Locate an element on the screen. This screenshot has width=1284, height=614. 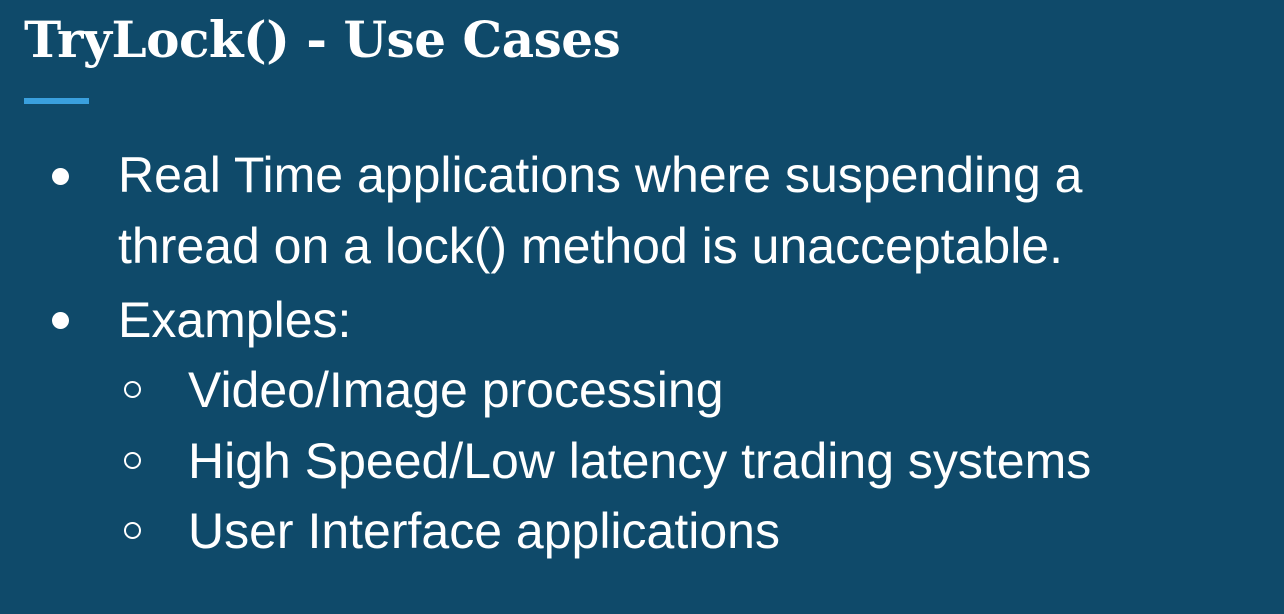
bullet-ring-icon is located at coordinates (132, 530).